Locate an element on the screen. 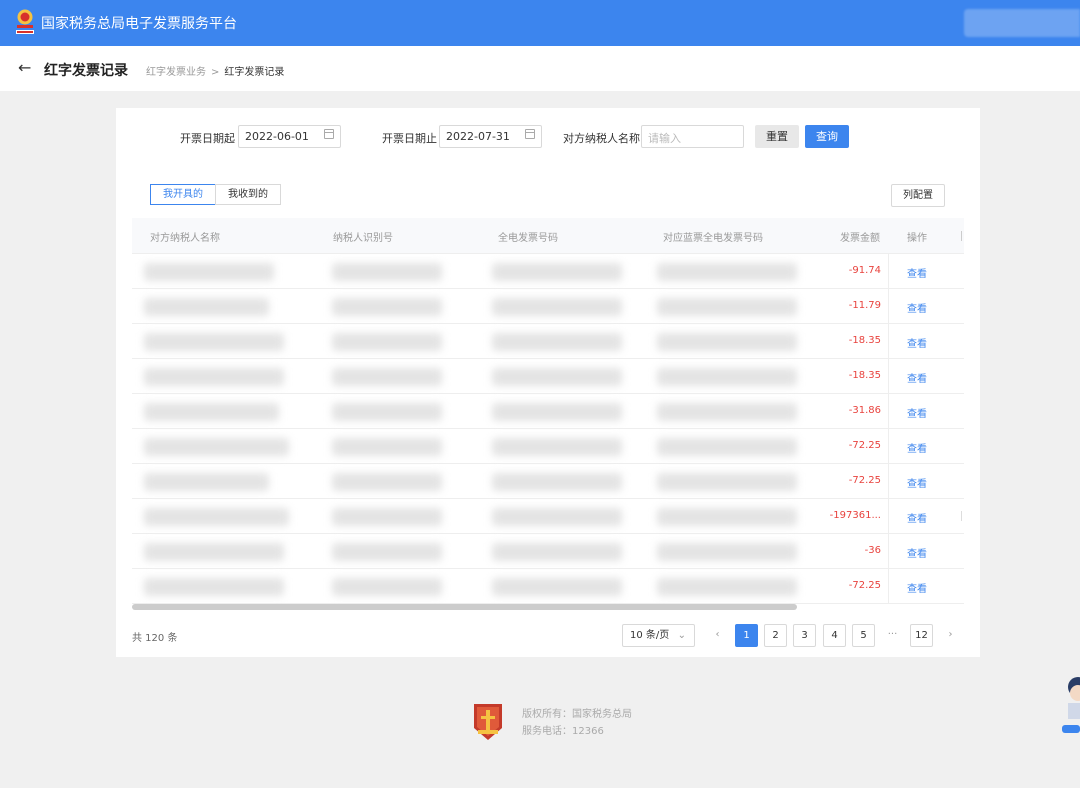  column-header-invoice-no: 全电发票号码 is located at coordinates (528, 238).